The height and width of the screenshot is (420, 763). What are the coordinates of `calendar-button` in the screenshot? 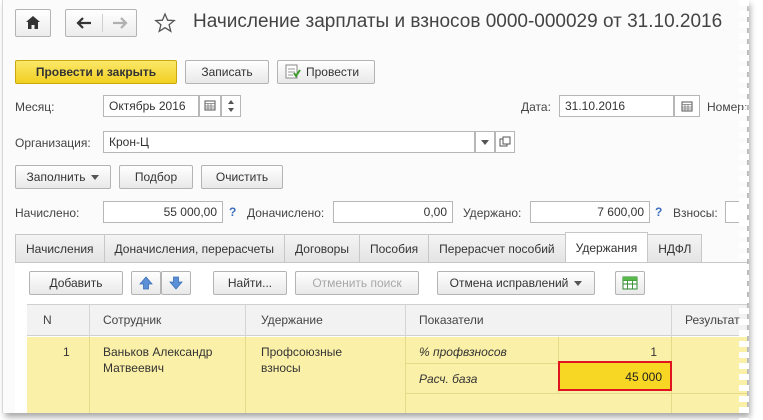 It's located at (210, 106).